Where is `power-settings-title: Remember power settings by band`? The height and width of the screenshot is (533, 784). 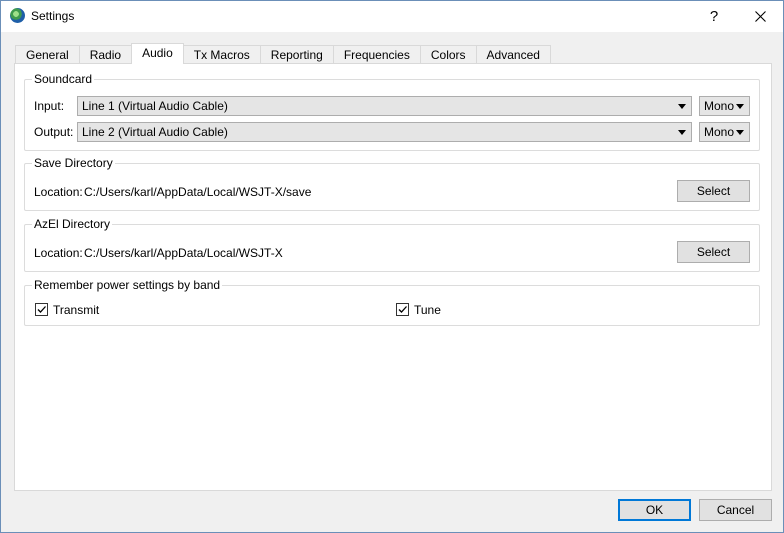 power-settings-title: Remember power settings by band is located at coordinates (127, 285).